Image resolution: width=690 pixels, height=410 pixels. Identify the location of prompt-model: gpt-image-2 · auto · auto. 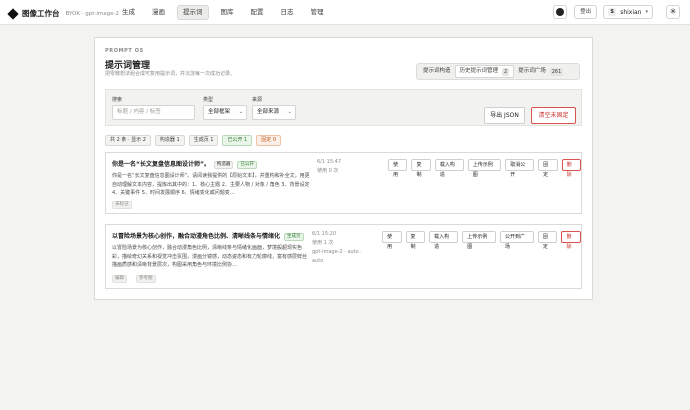
(337, 256).